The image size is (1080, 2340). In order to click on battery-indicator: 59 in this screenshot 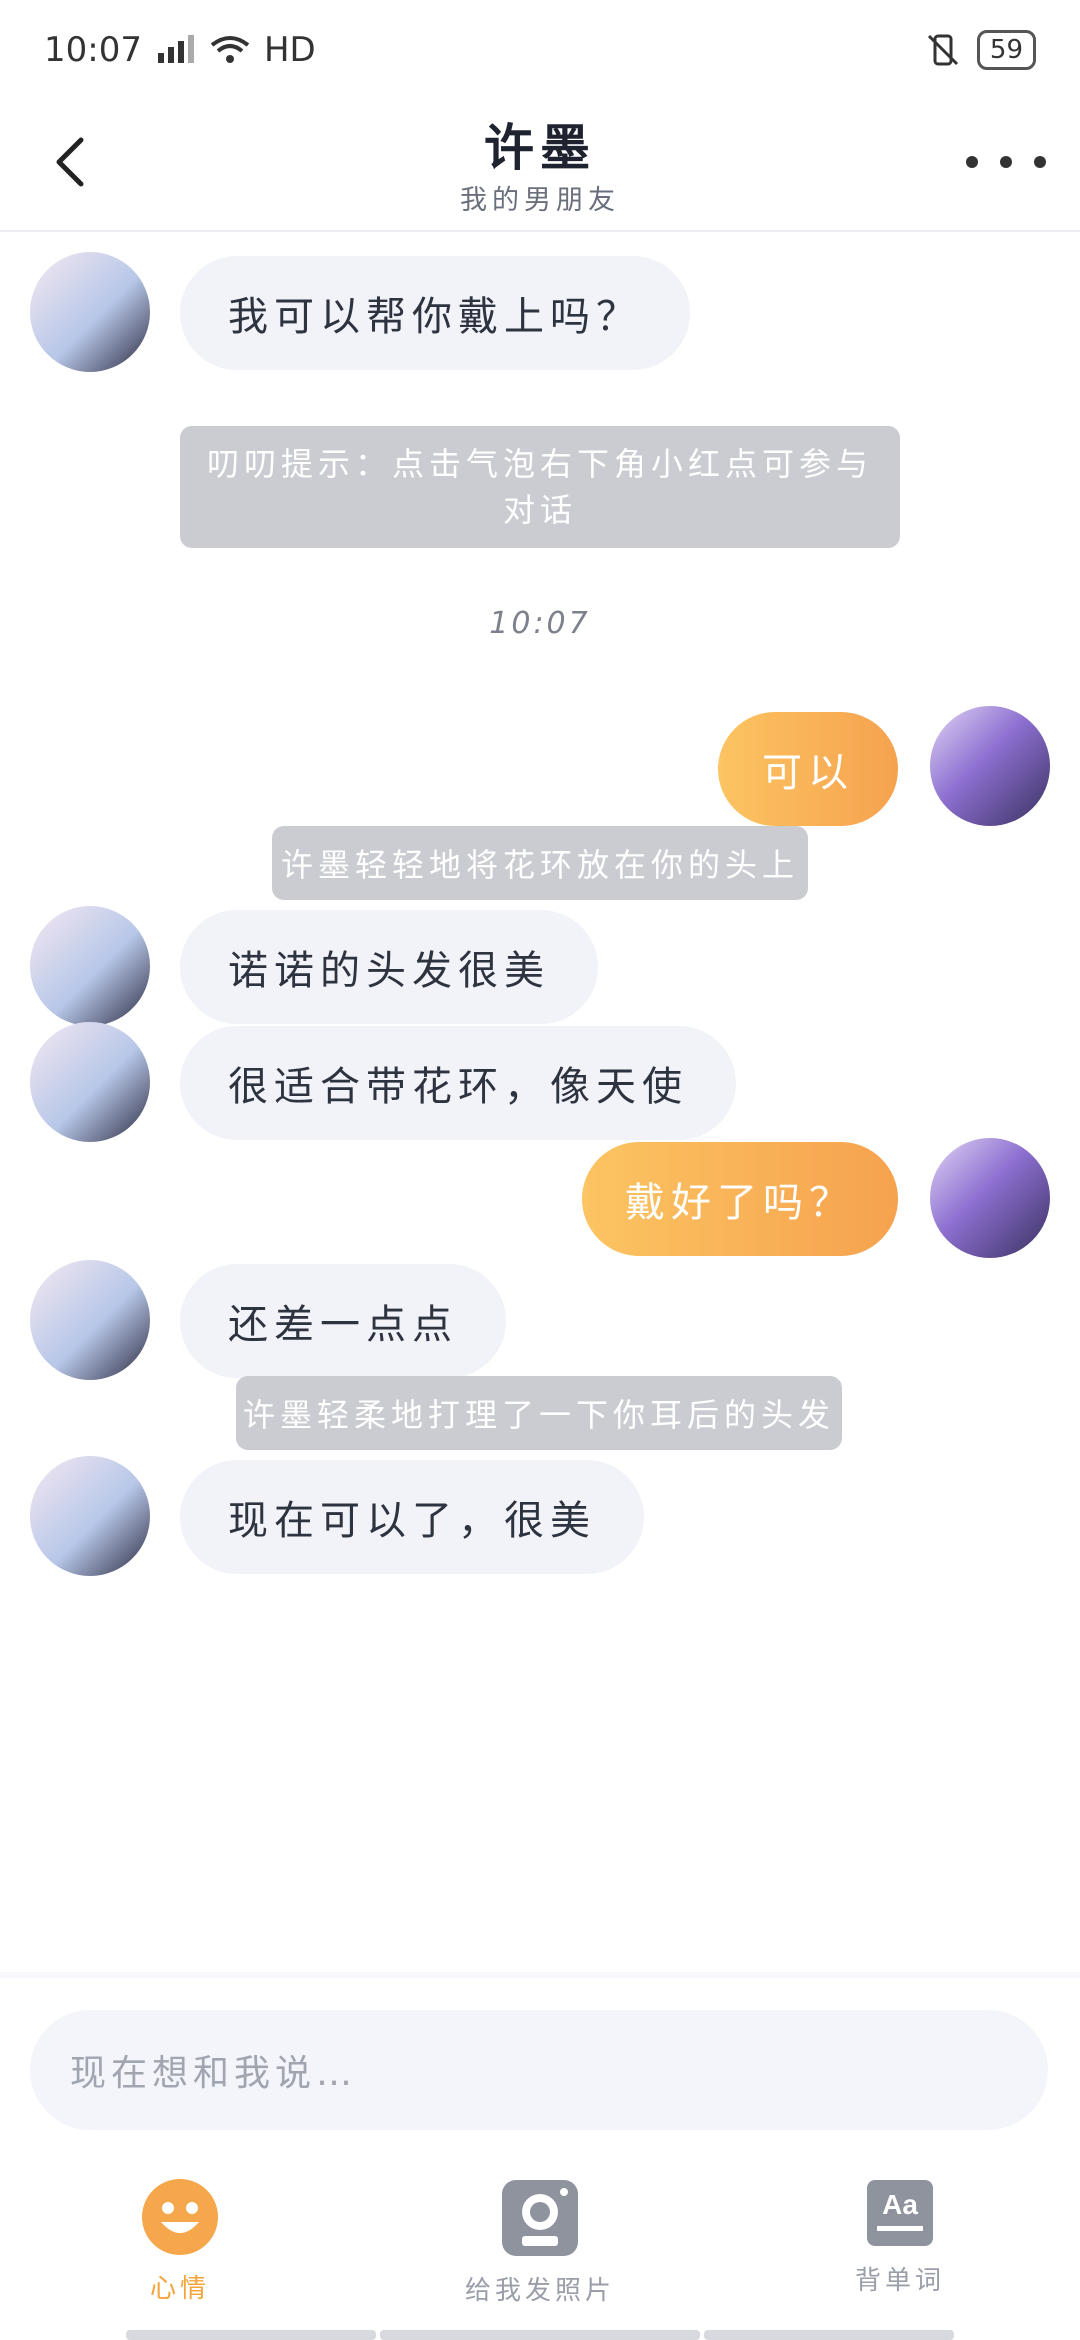, I will do `click(1006, 50)`.